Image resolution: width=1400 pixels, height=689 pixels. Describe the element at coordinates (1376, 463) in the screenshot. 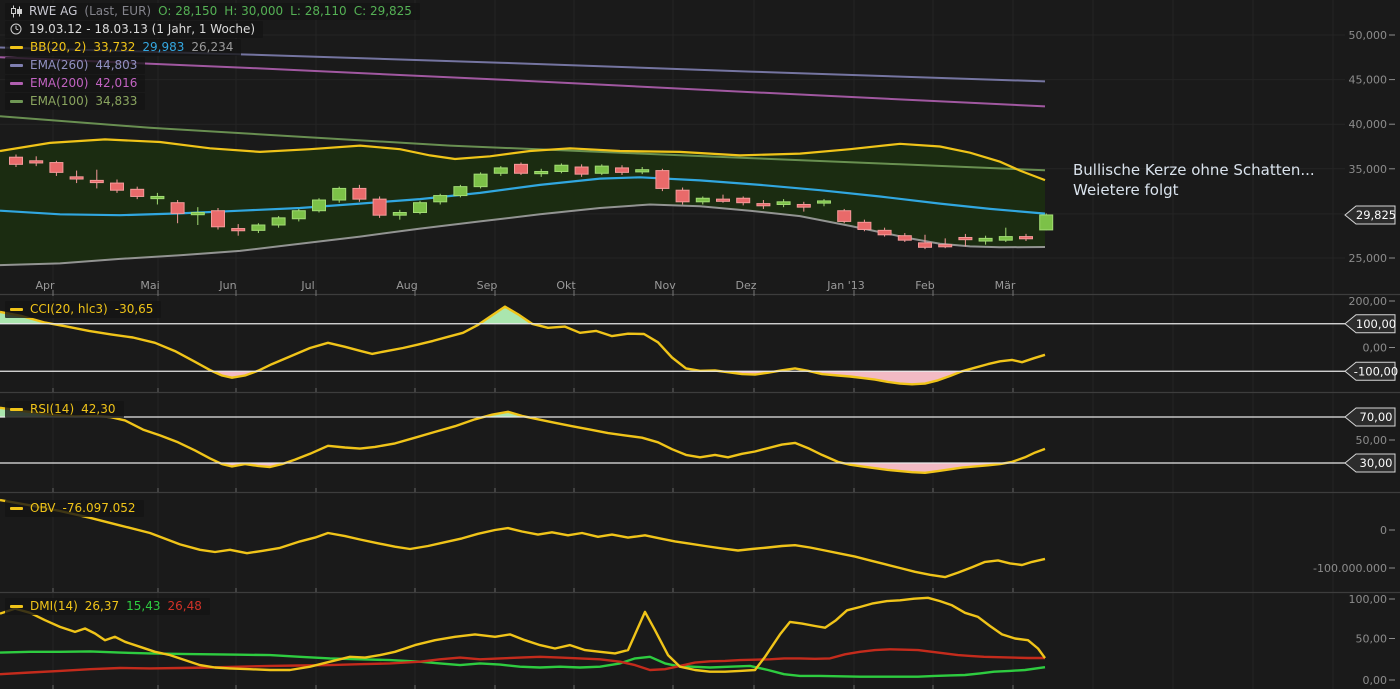

I see `svg-text: 30,00` at that location.